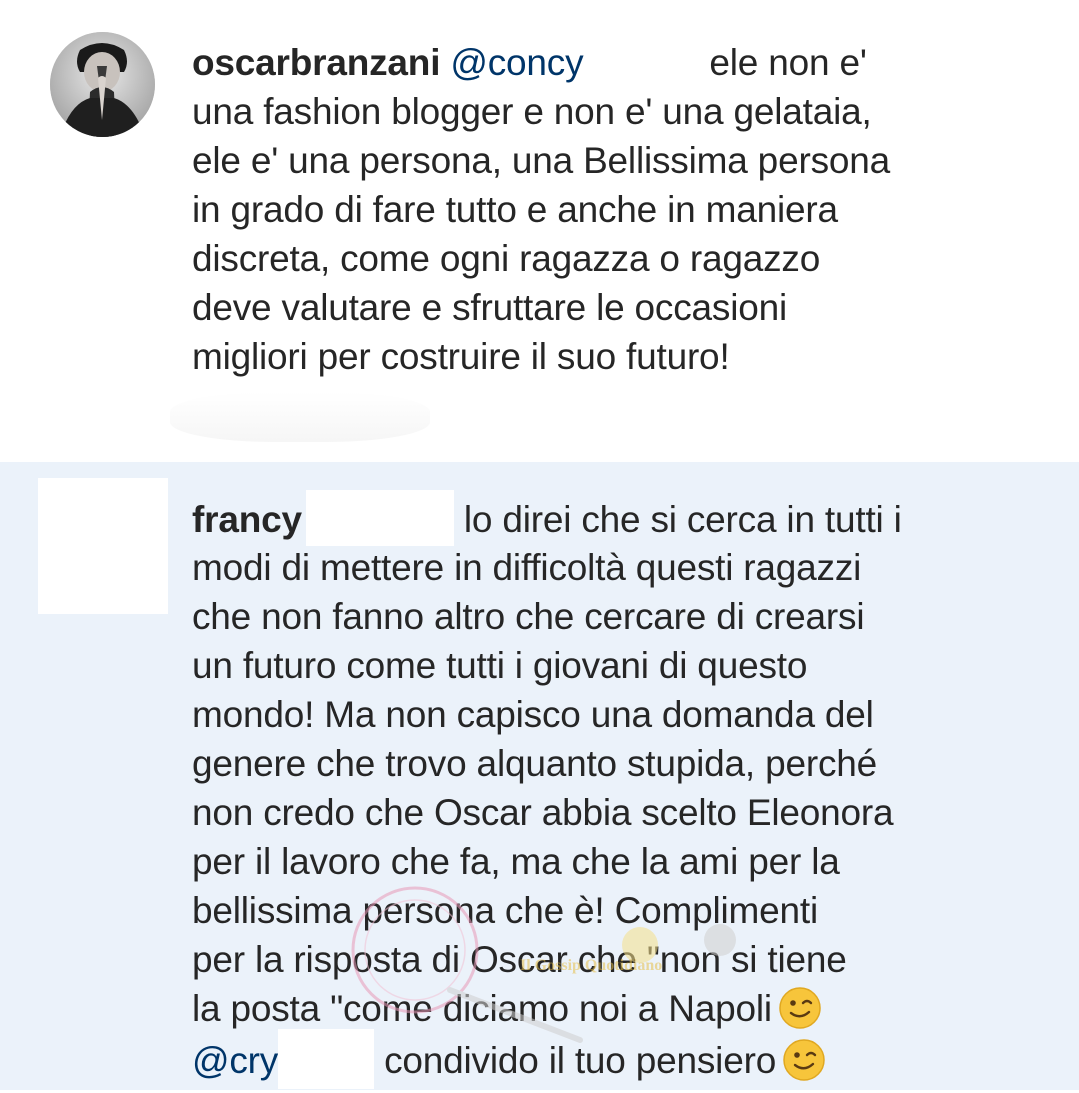 The width and height of the screenshot is (1079, 1093). Describe the element at coordinates (533, 714) in the screenshot. I see `comment-line: mondo! Ma non capisco una domanda del` at that location.